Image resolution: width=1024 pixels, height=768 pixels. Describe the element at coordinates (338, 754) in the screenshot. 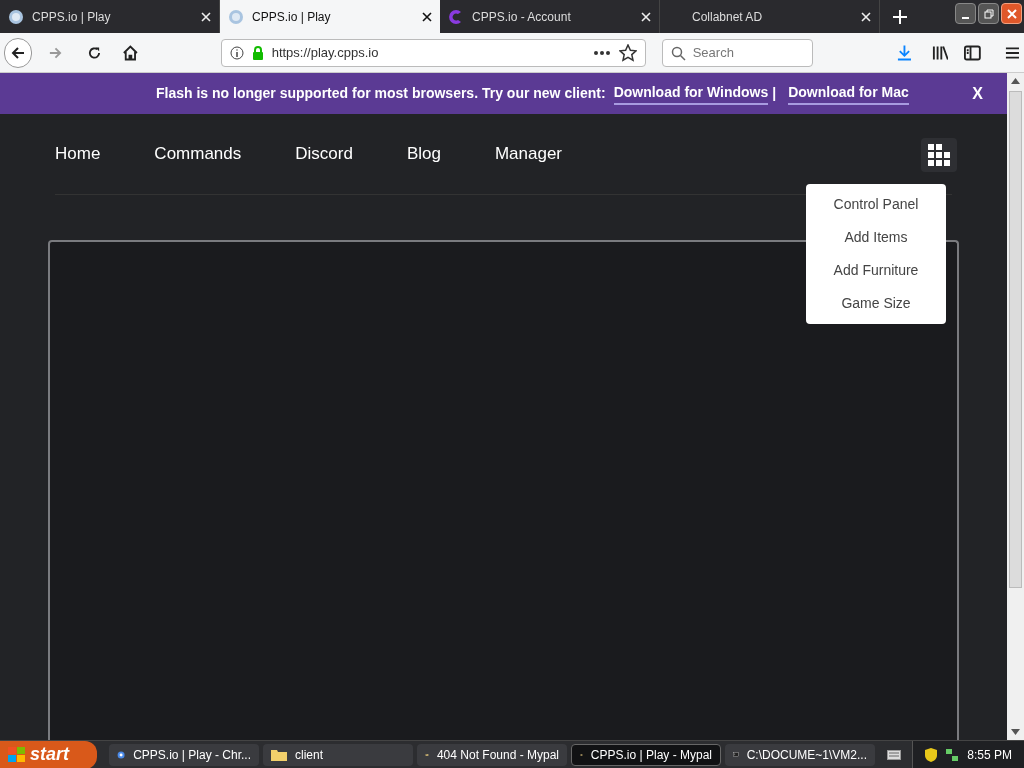

I see `taskbar-button: client` at that location.